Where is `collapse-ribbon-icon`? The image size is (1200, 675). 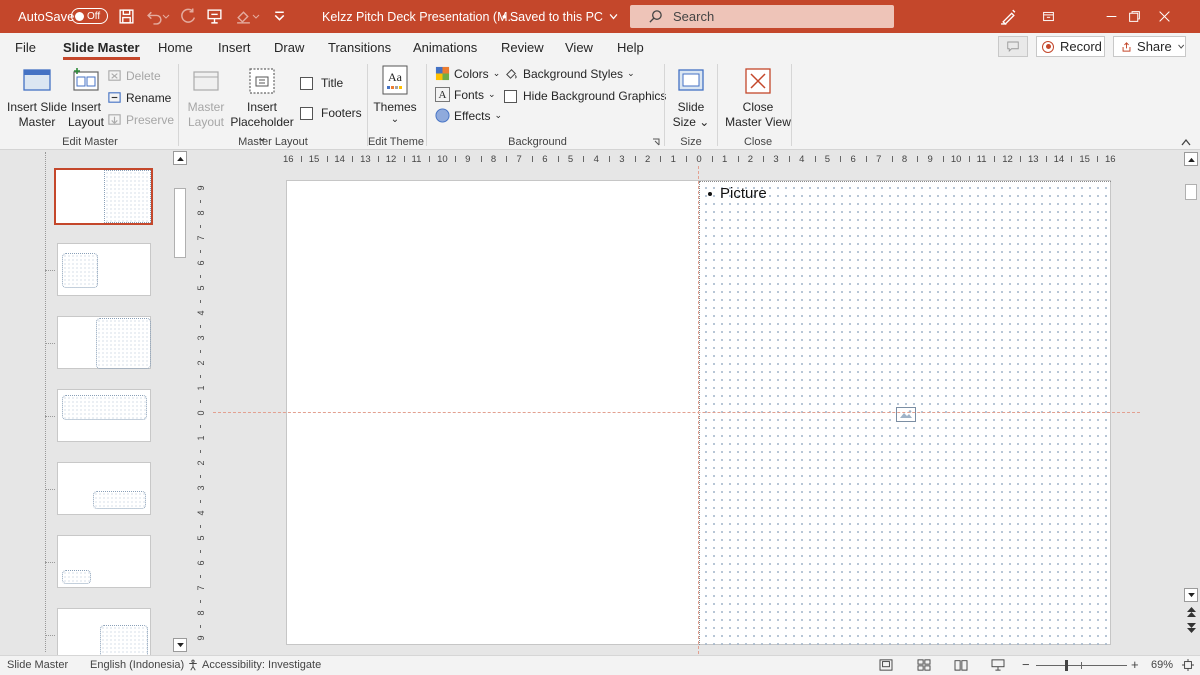
collapse-ribbon-icon is located at coordinates (1186, 142).